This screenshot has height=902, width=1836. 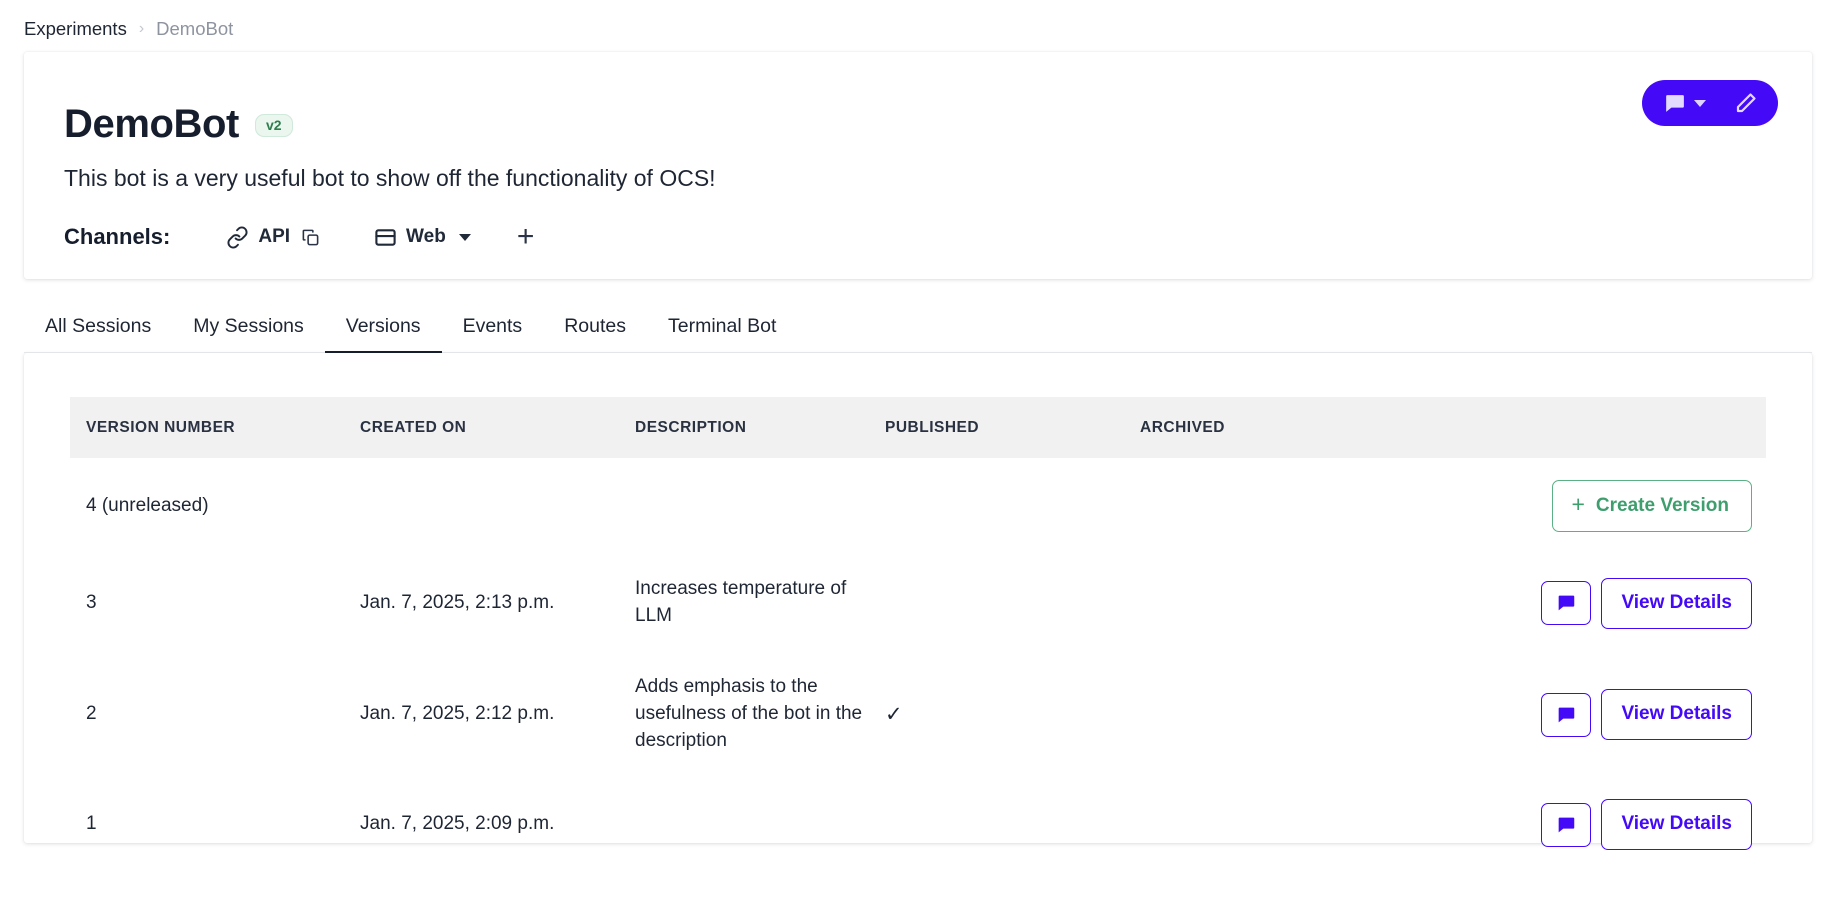 I want to click on add-channel-button: +, so click(x=526, y=237).